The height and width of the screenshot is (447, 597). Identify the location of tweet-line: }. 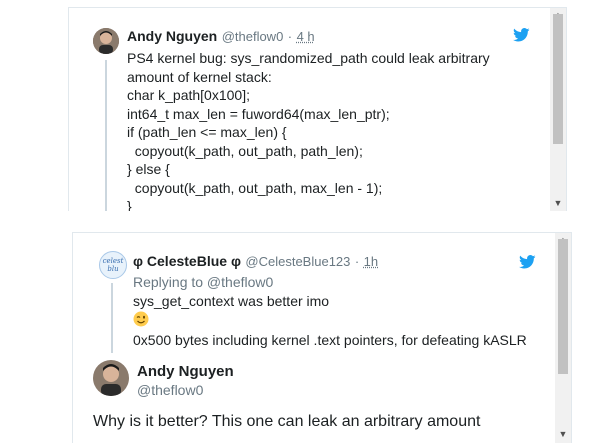
(129, 204).